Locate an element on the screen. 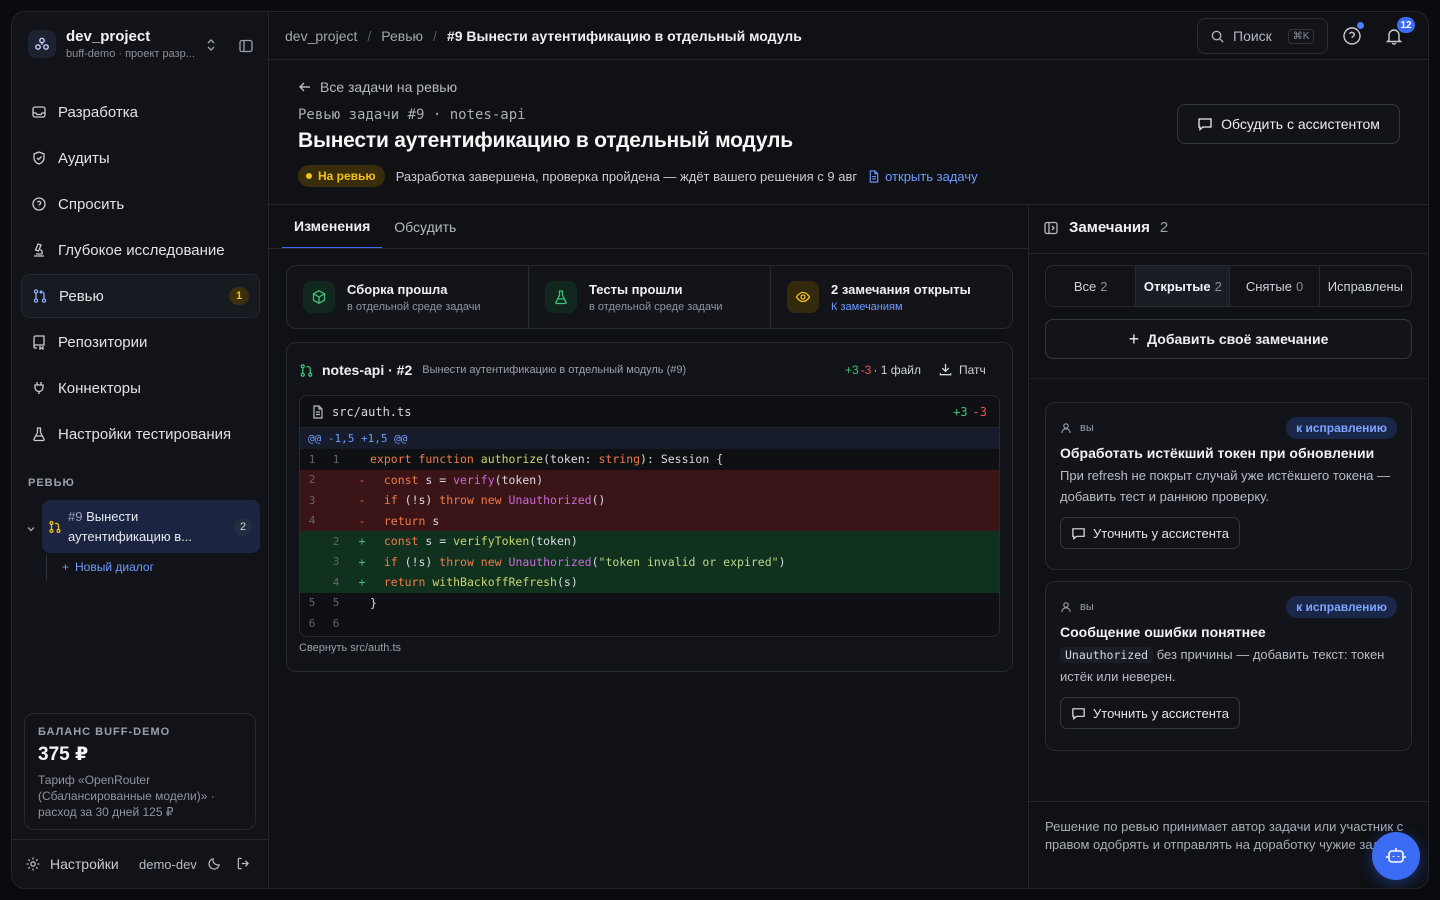  check-notes: 2 замечания открыты К замечаниям is located at coordinates (891, 297).